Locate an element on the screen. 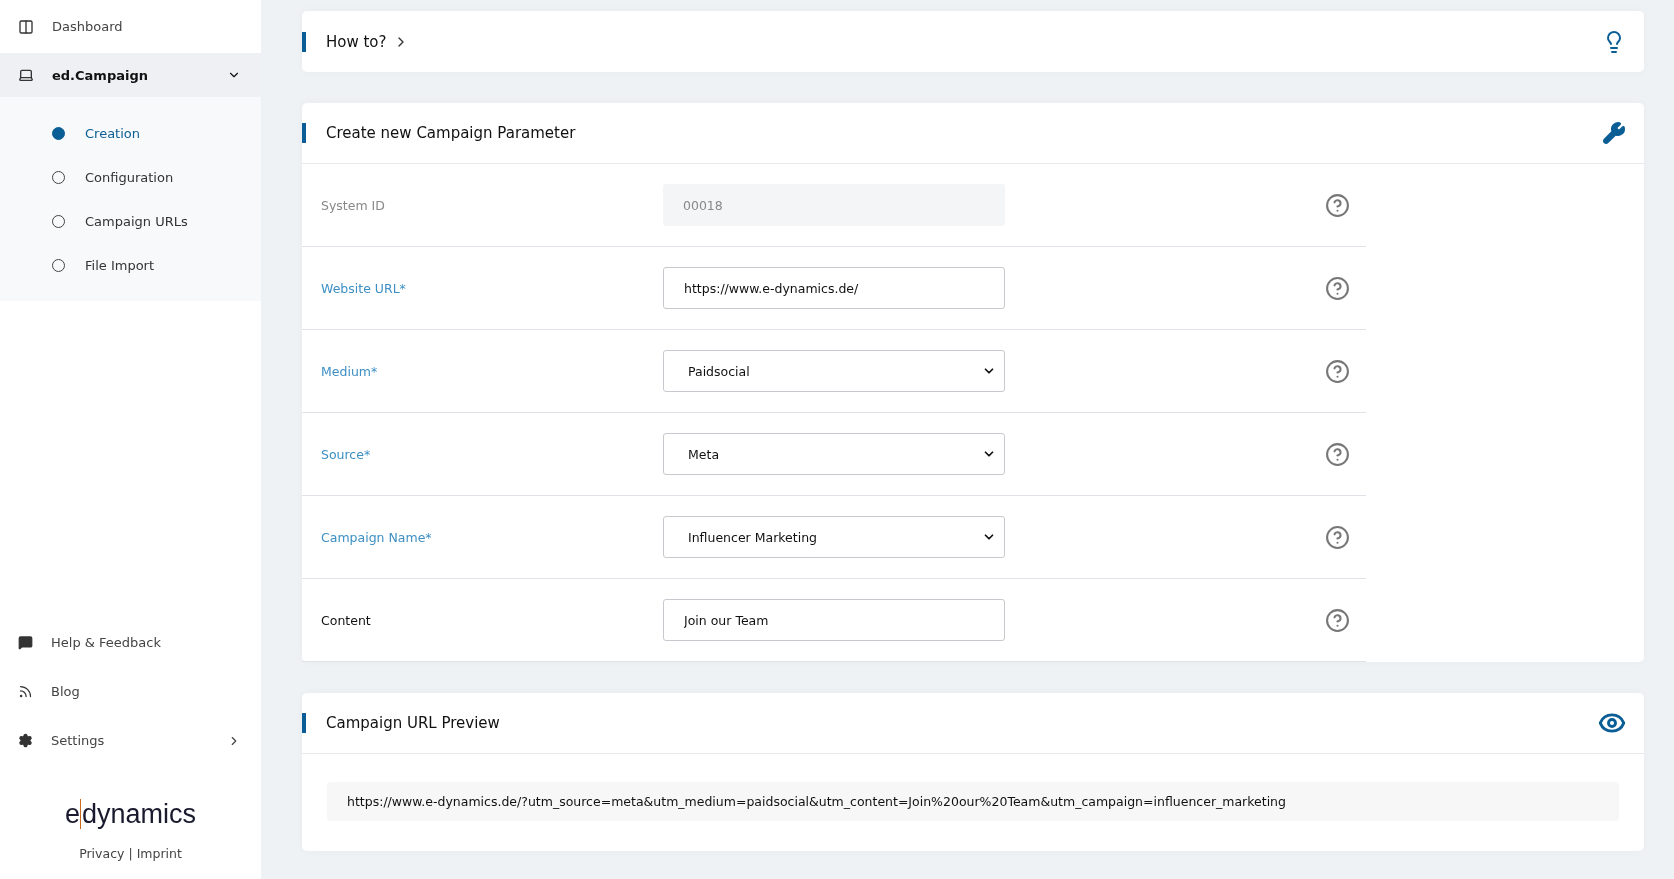  settings-icon is located at coordinates (25, 740).